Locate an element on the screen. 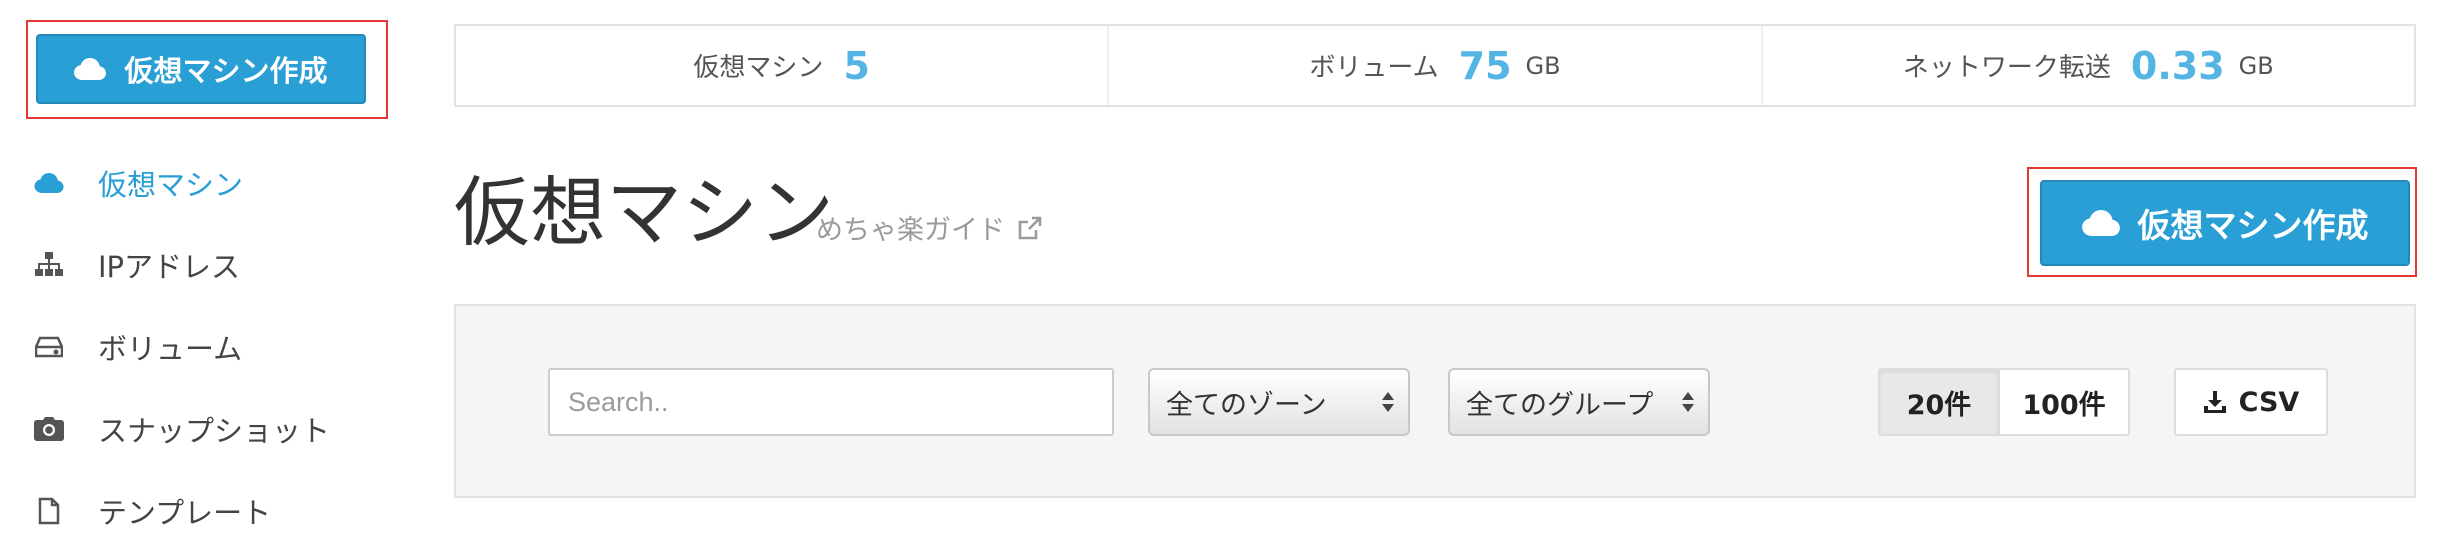 The width and height of the screenshot is (2452, 540). guide-link: めちゃ楽ガイド is located at coordinates (929, 227).